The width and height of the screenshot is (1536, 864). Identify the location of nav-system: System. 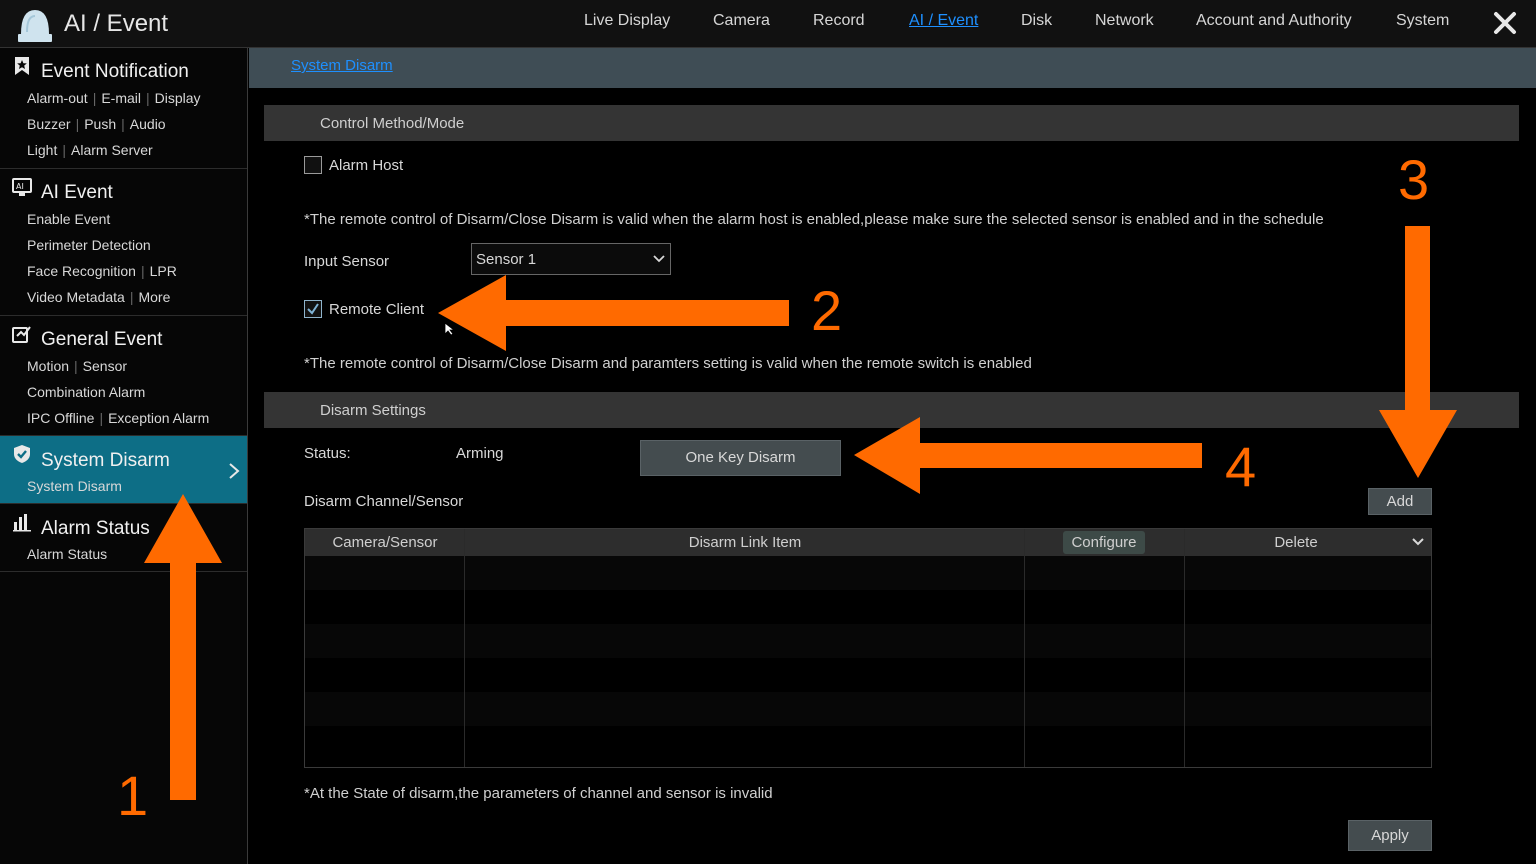
(1422, 21).